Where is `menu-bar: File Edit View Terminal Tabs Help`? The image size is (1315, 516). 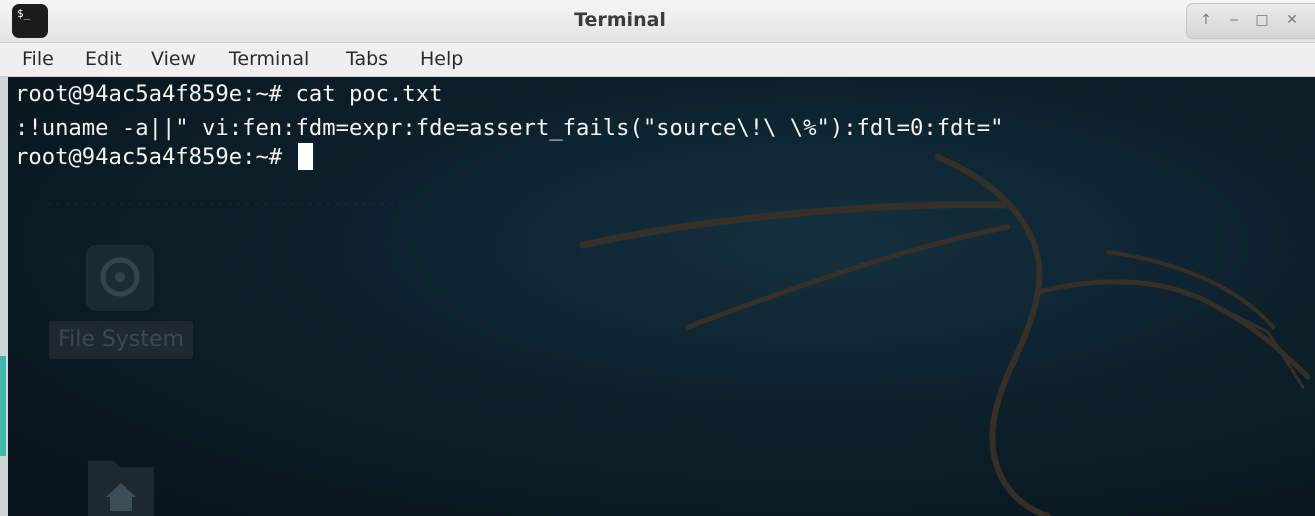 menu-bar: File Edit View Terminal Tabs Help is located at coordinates (657, 60).